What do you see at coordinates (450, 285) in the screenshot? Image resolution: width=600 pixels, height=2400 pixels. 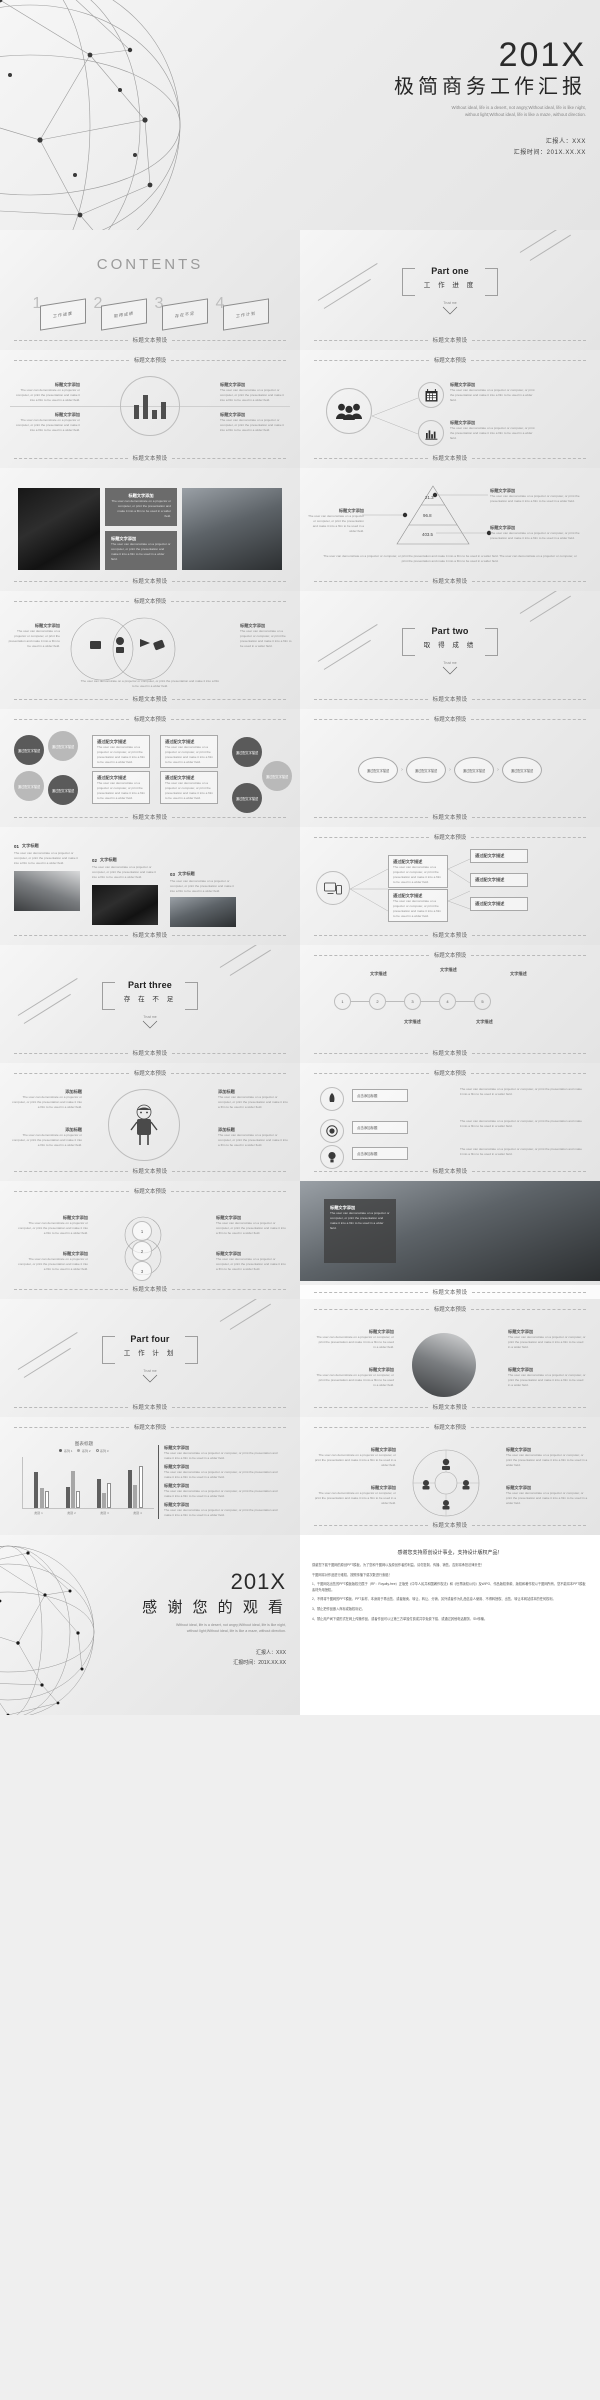 I see `part-title-cn: 工 作 进 度` at bounding box center [450, 285].